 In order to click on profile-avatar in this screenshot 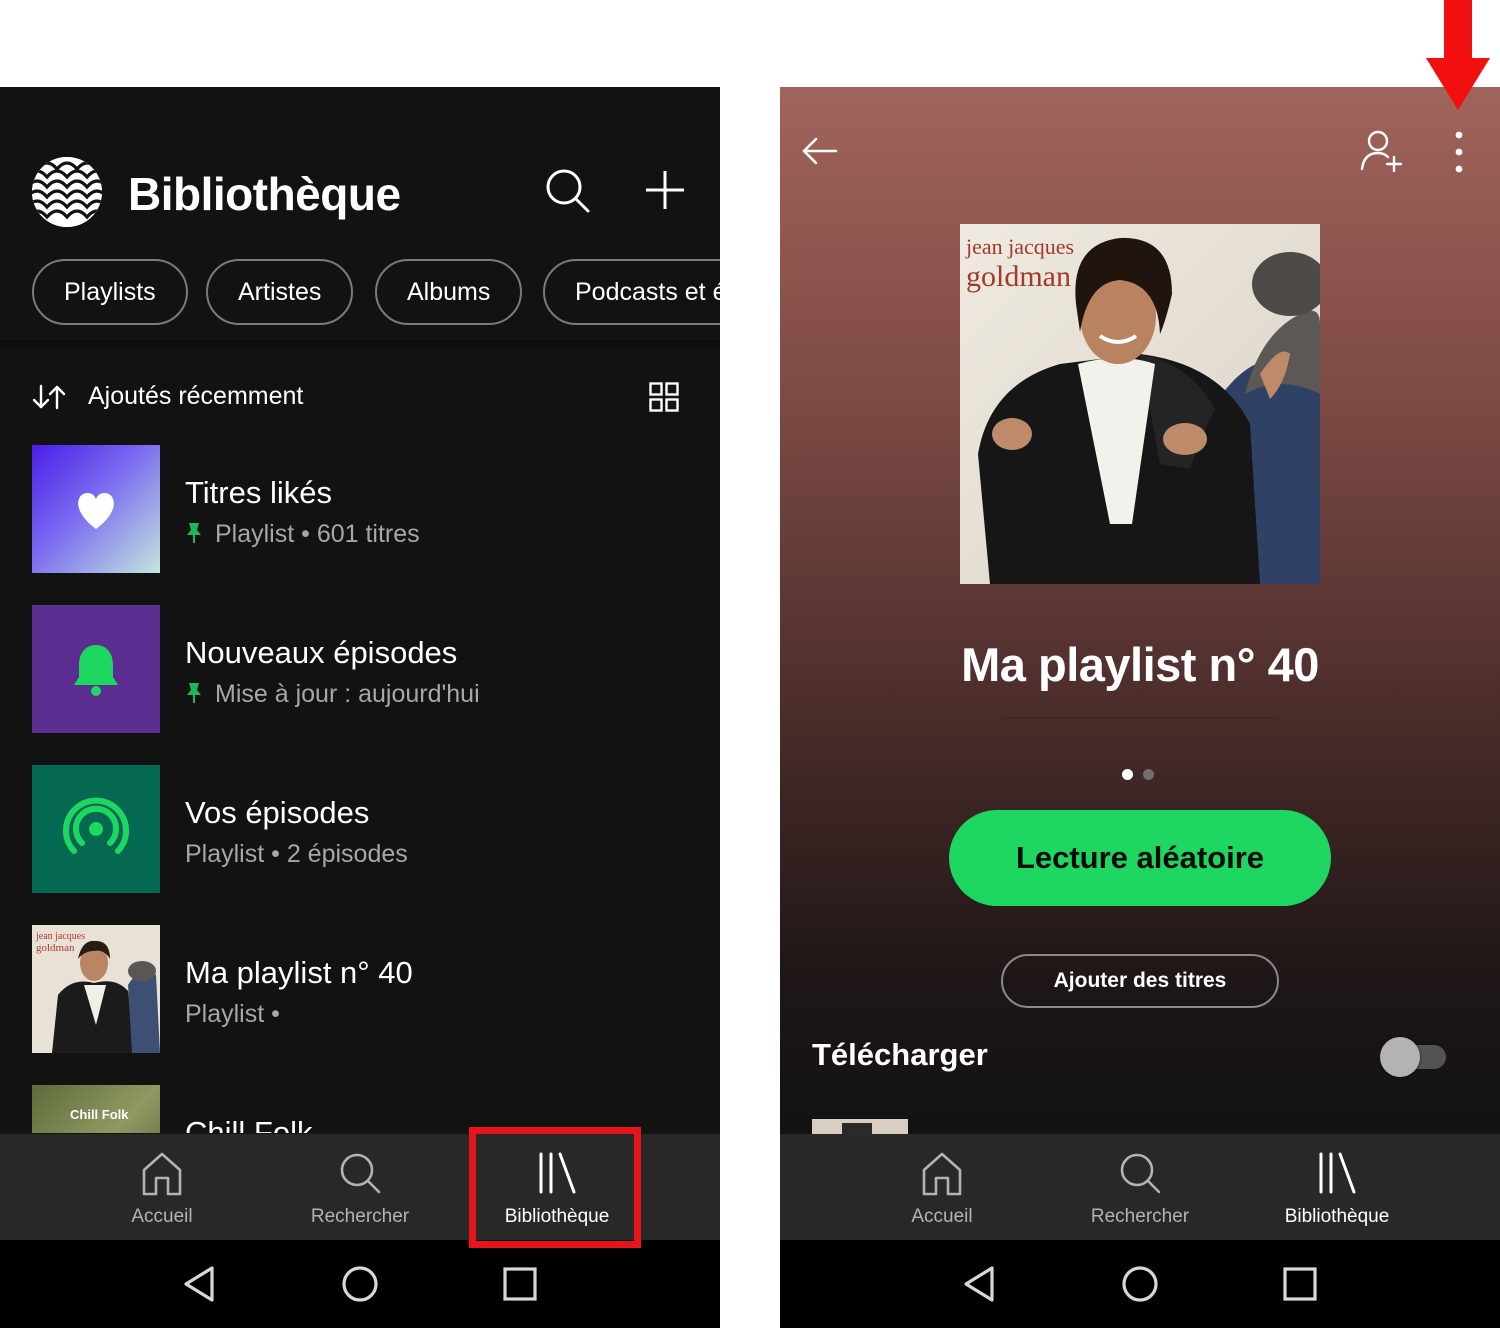, I will do `click(67, 192)`.